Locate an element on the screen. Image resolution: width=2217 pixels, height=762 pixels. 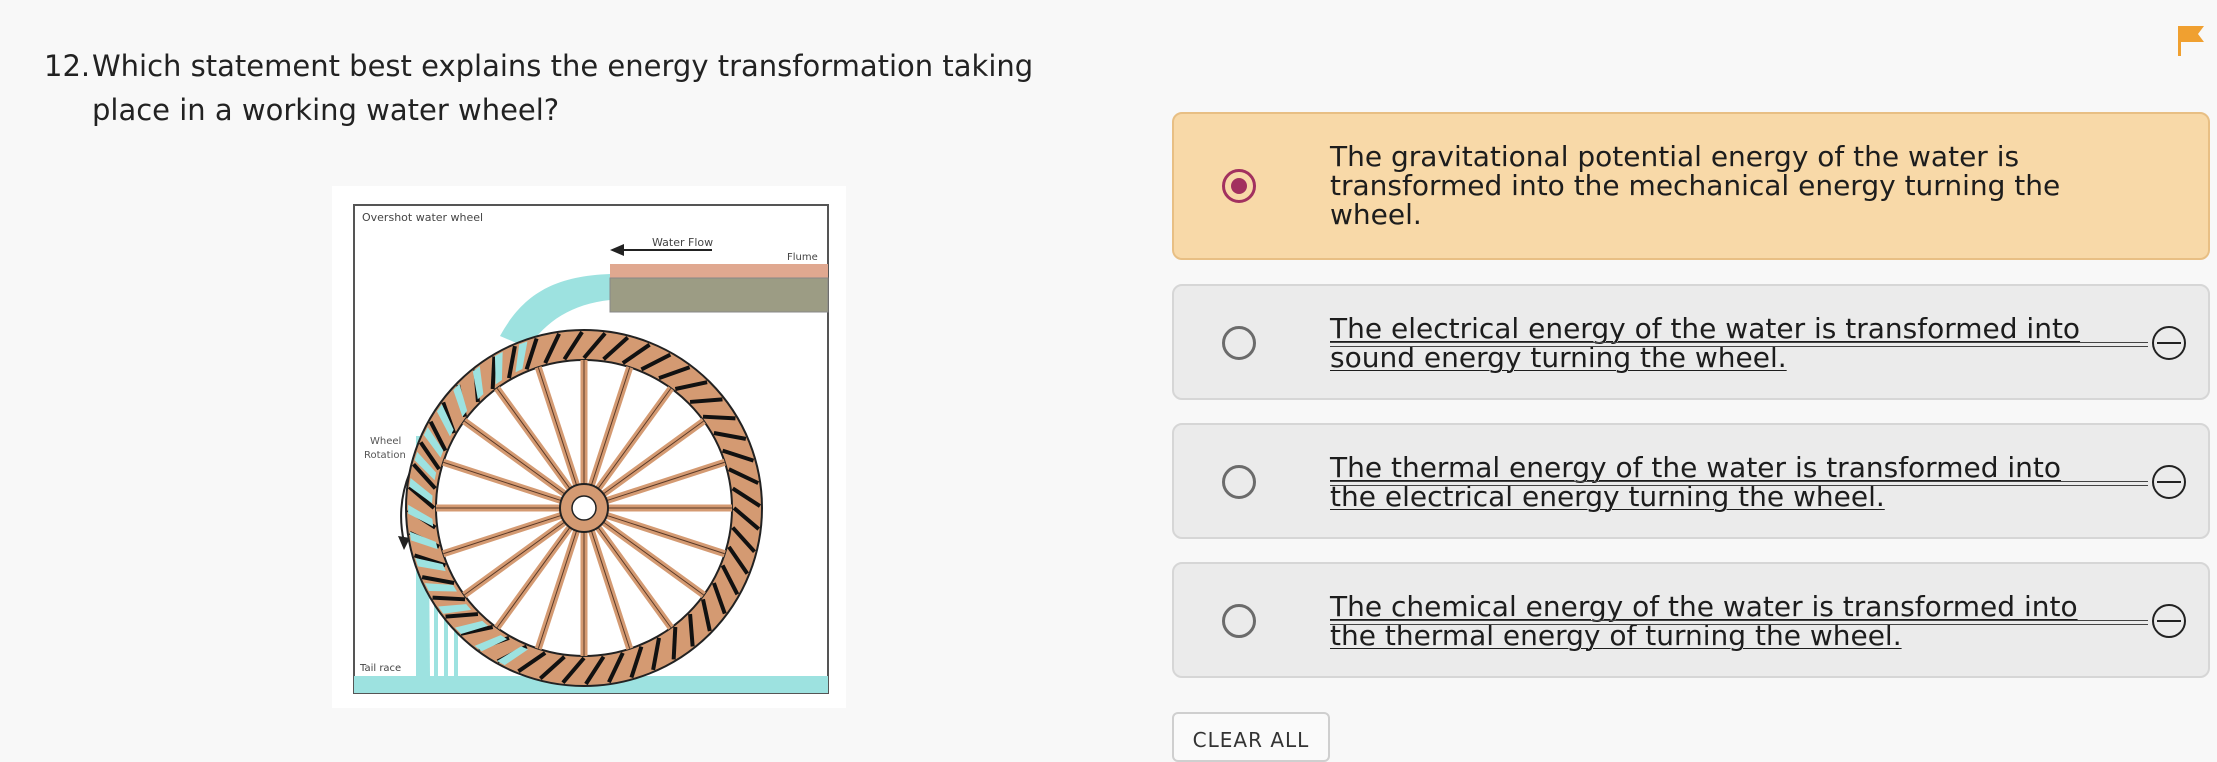
flume-label: Flume is located at coordinates (802, 257).